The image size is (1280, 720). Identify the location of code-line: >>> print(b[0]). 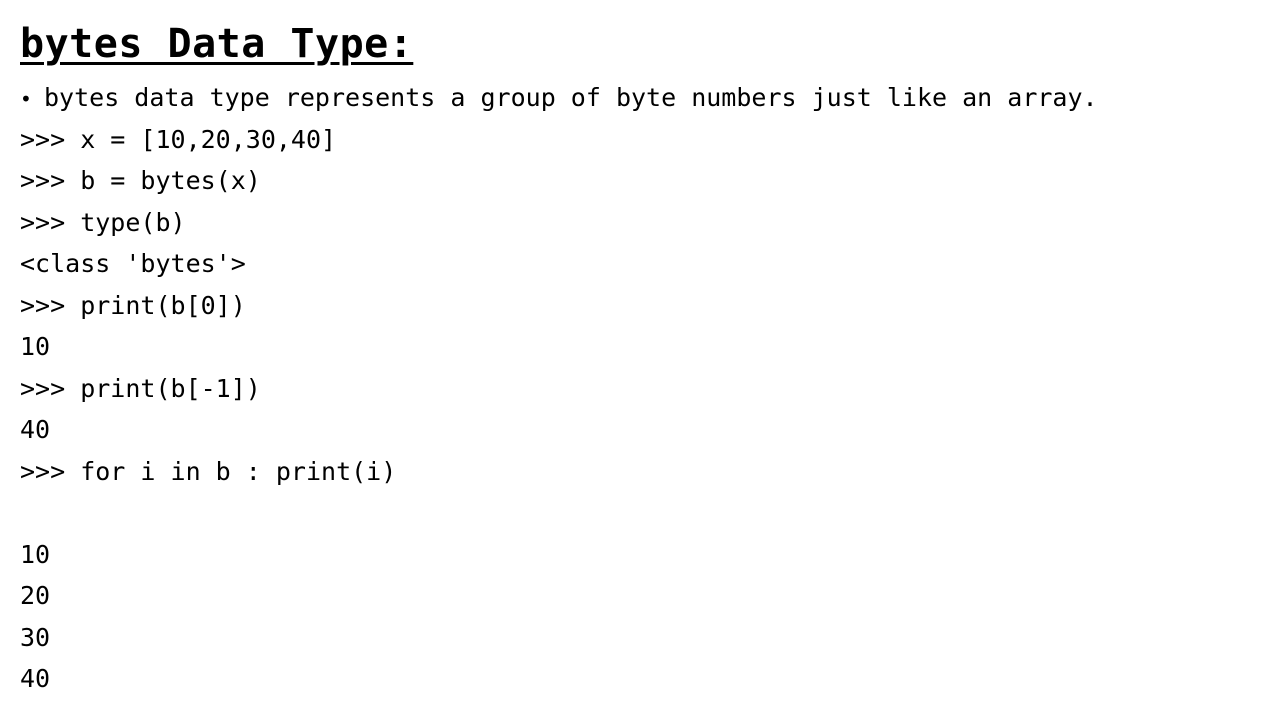
(133, 305).